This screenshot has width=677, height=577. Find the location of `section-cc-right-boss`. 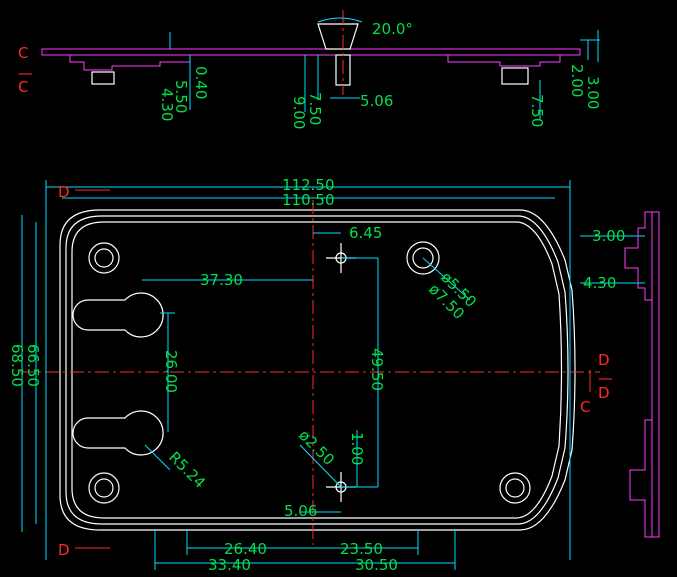

section-cc-right-boss is located at coordinates (515, 76).